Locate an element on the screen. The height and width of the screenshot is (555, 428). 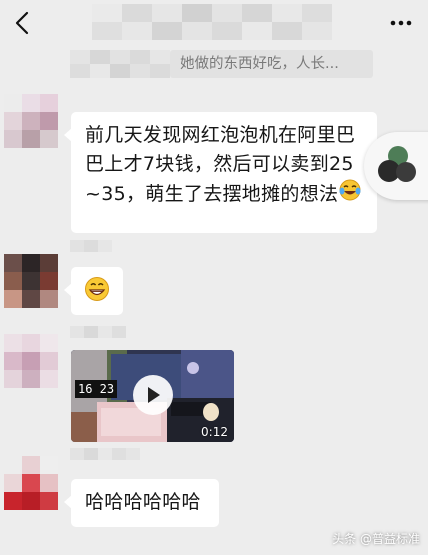
message-bubble-emoji is located at coordinates (93, 291).